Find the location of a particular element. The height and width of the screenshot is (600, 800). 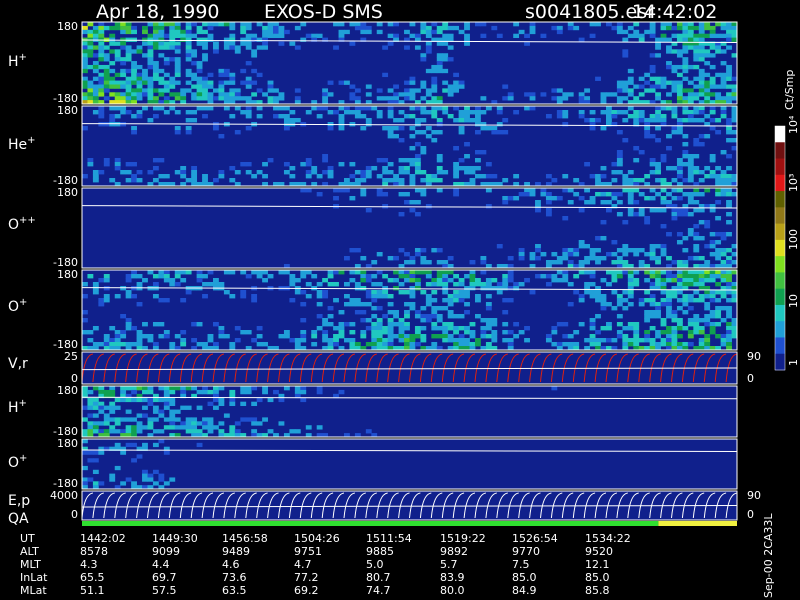

colorbar-tick: 1 is located at coordinates (793, 362).